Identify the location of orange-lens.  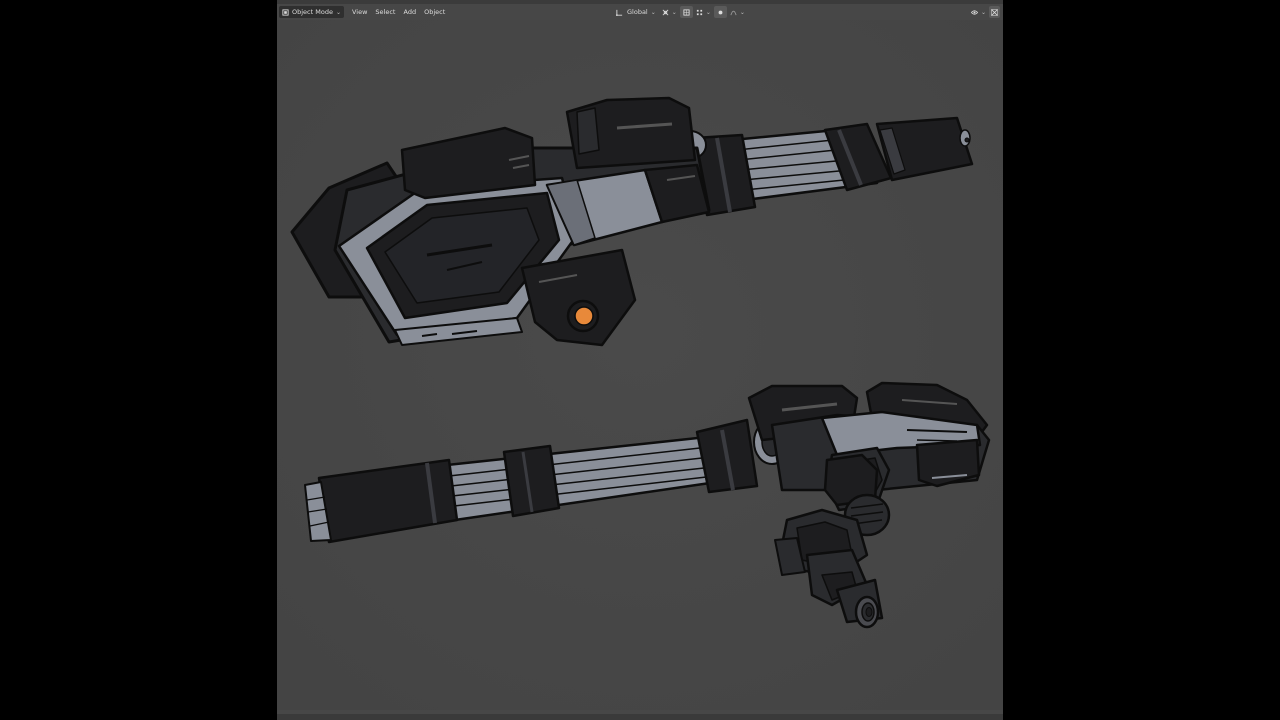
(584, 316).